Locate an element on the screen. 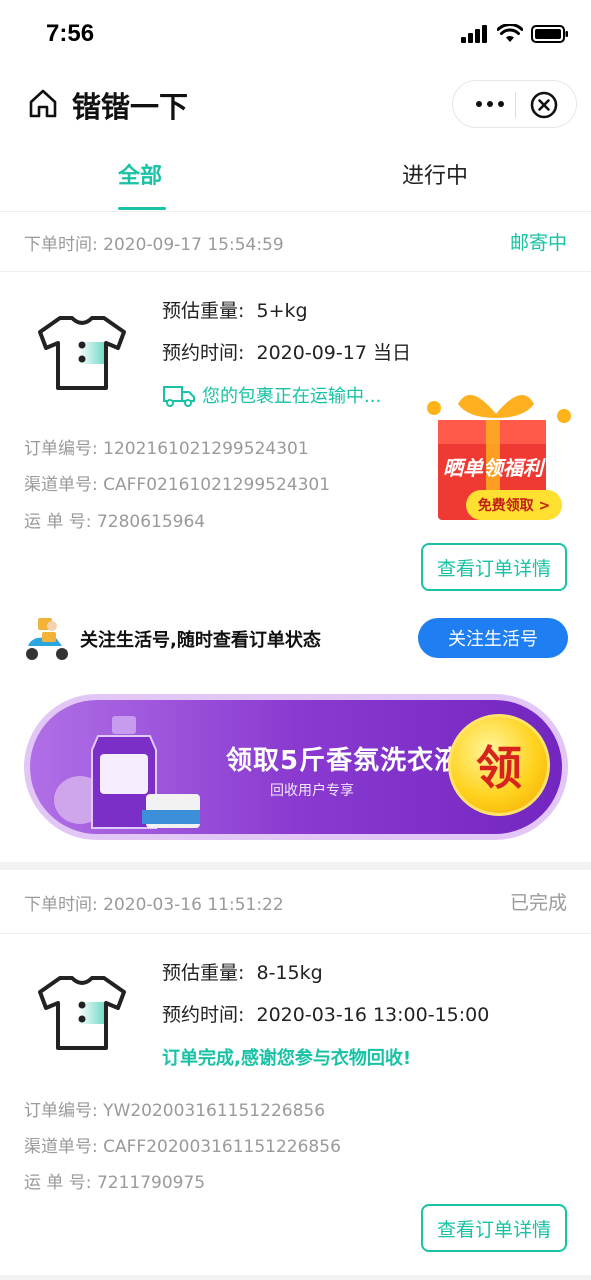 This screenshot has height=1280, width=591. follow-button: 关注生活号 is located at coordinates (493, 638).